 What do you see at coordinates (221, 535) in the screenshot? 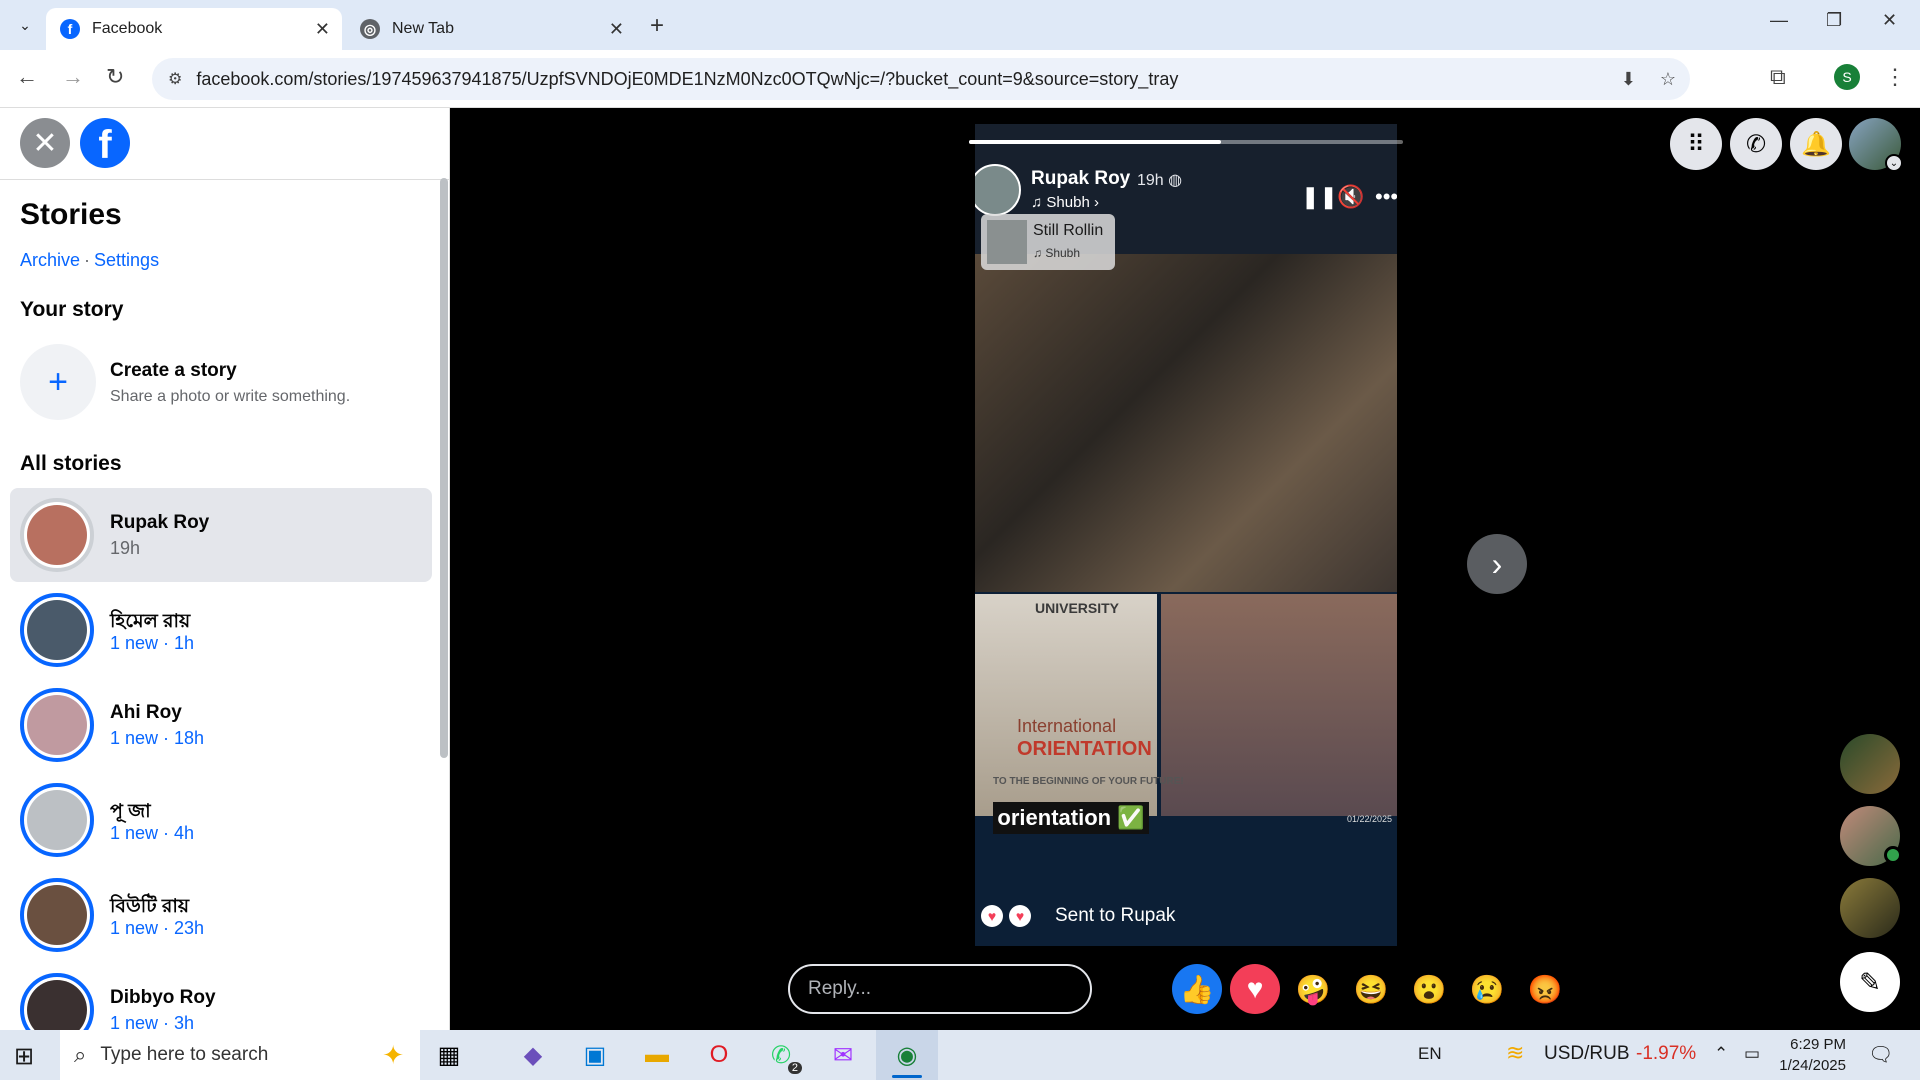
I see `story-item-rupak-roy: Rupak Roy 19h` at bounding box center [221, 535].